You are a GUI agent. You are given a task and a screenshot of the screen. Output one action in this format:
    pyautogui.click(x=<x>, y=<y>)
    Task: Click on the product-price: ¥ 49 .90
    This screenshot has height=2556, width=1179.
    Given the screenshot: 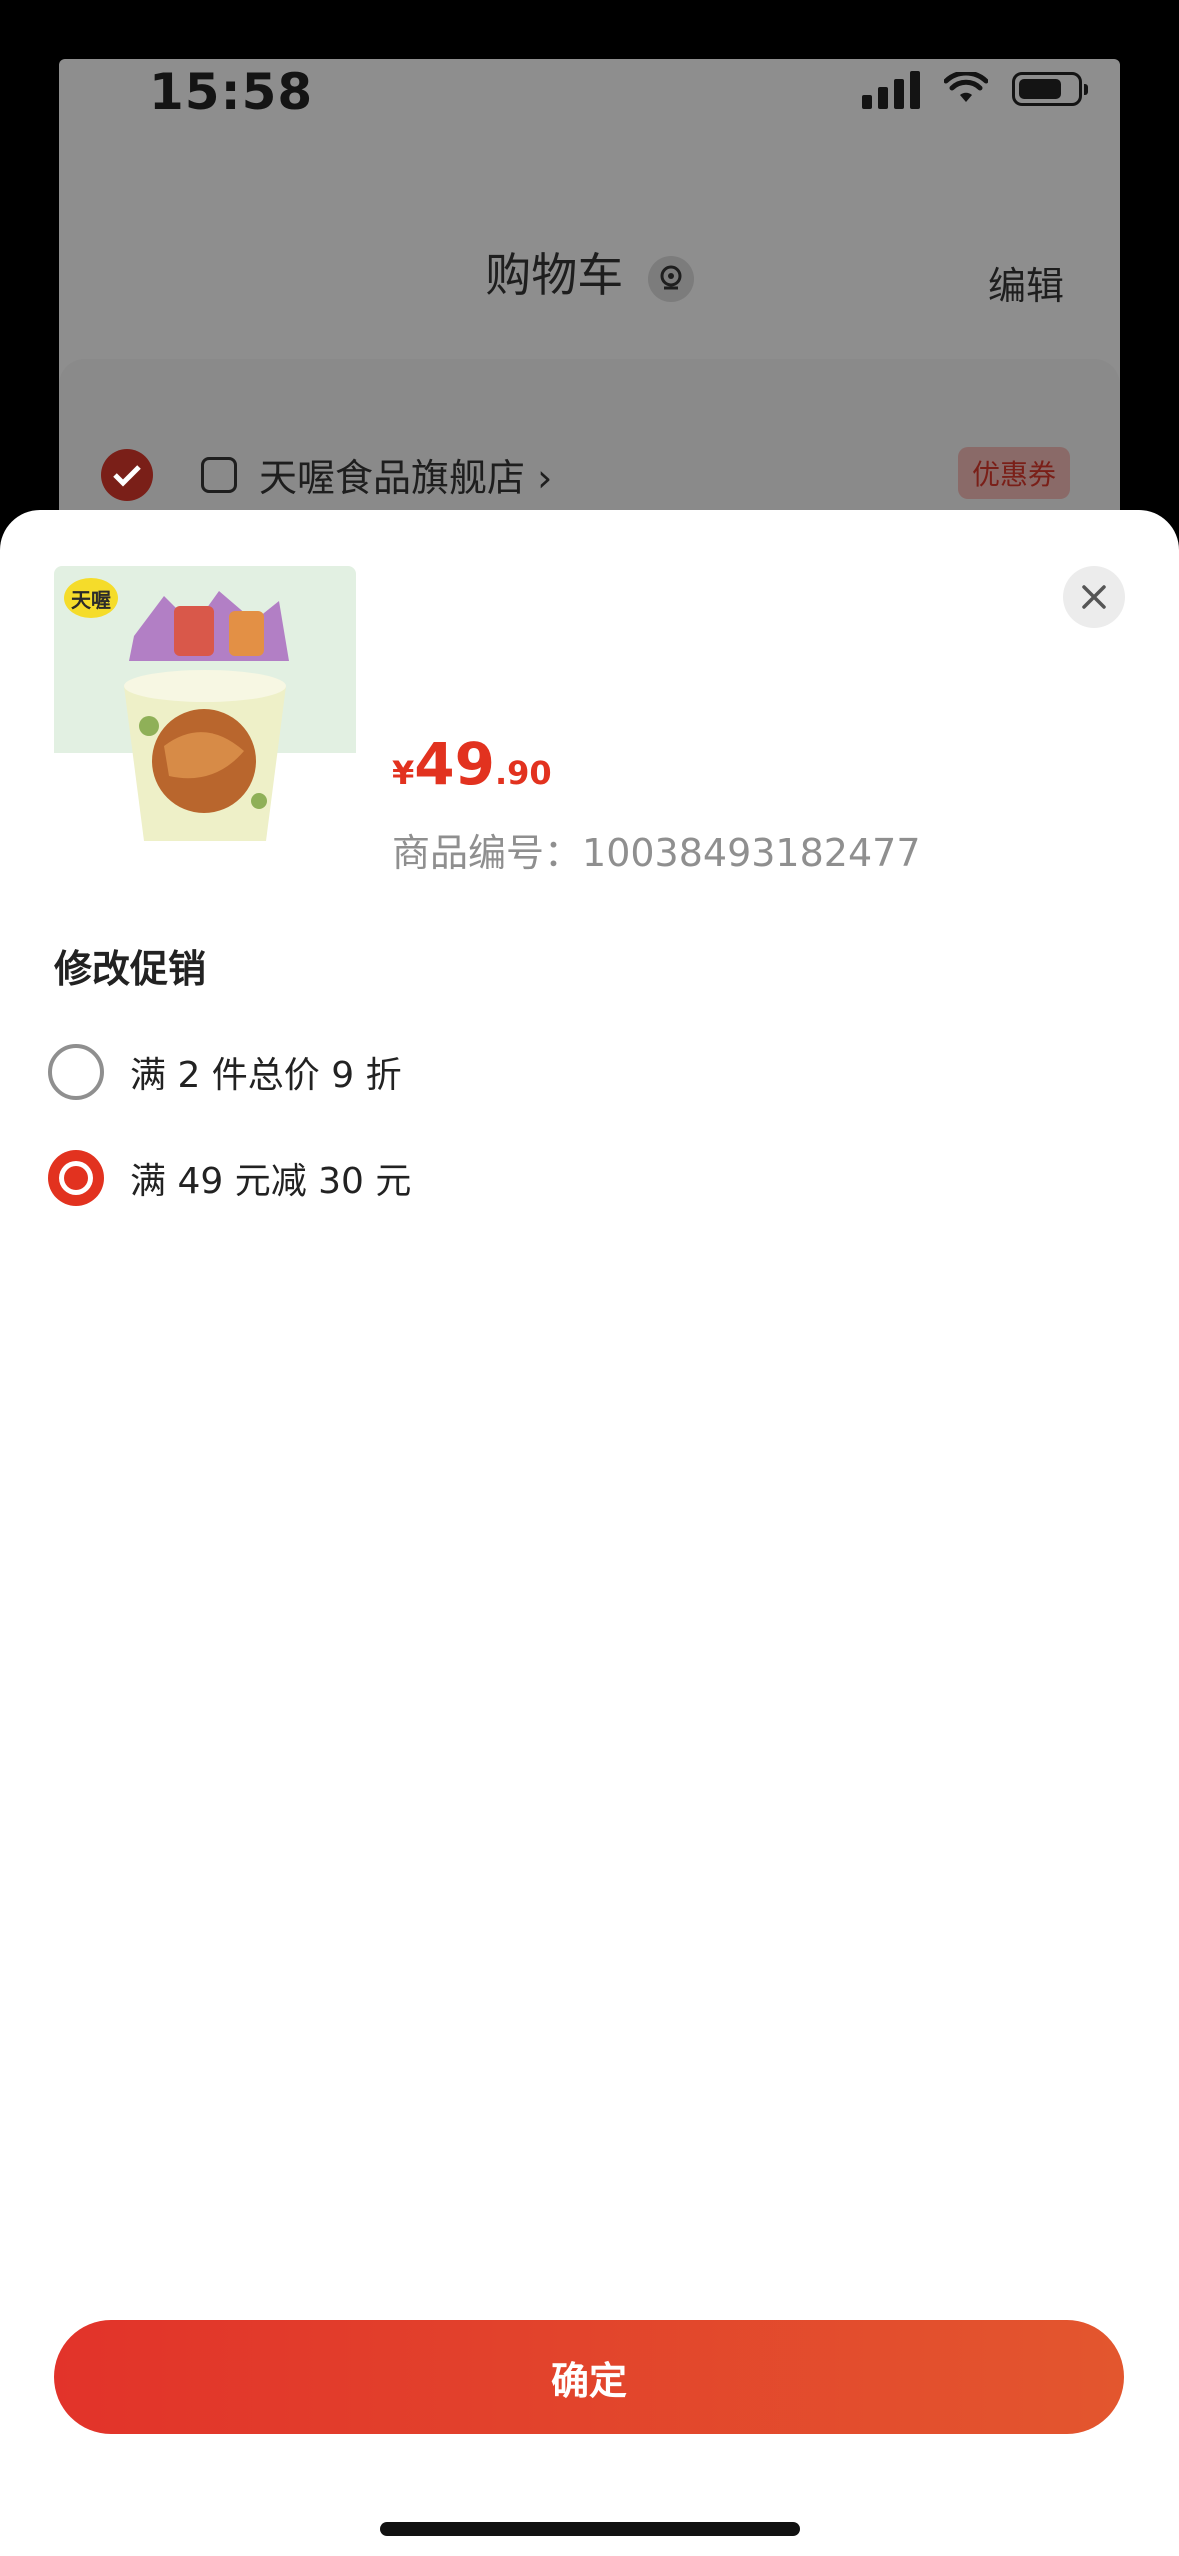 What is the action you would take?
    pyautogui.click(x=472, y=764)
    